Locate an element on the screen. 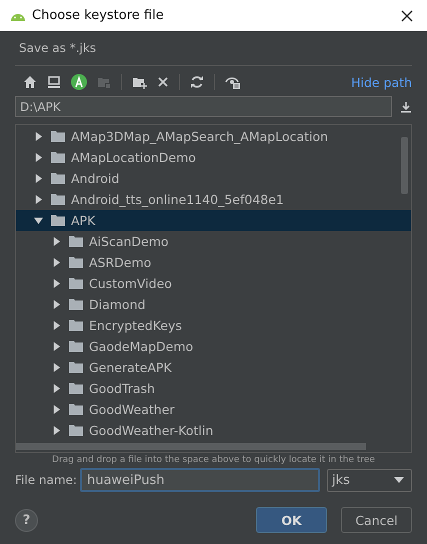 The image size is (427, 544). dropdown-arrow-icon is located at coordinates (399, 480).